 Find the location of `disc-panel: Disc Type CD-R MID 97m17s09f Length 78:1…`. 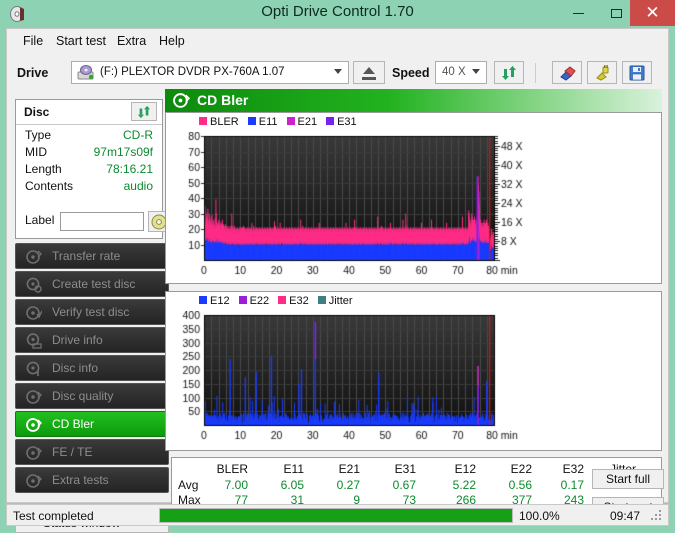

disc-panel: Disc Type CD-R MID 97m17s09f Length 78:1… is located at coordinates (92, 169).